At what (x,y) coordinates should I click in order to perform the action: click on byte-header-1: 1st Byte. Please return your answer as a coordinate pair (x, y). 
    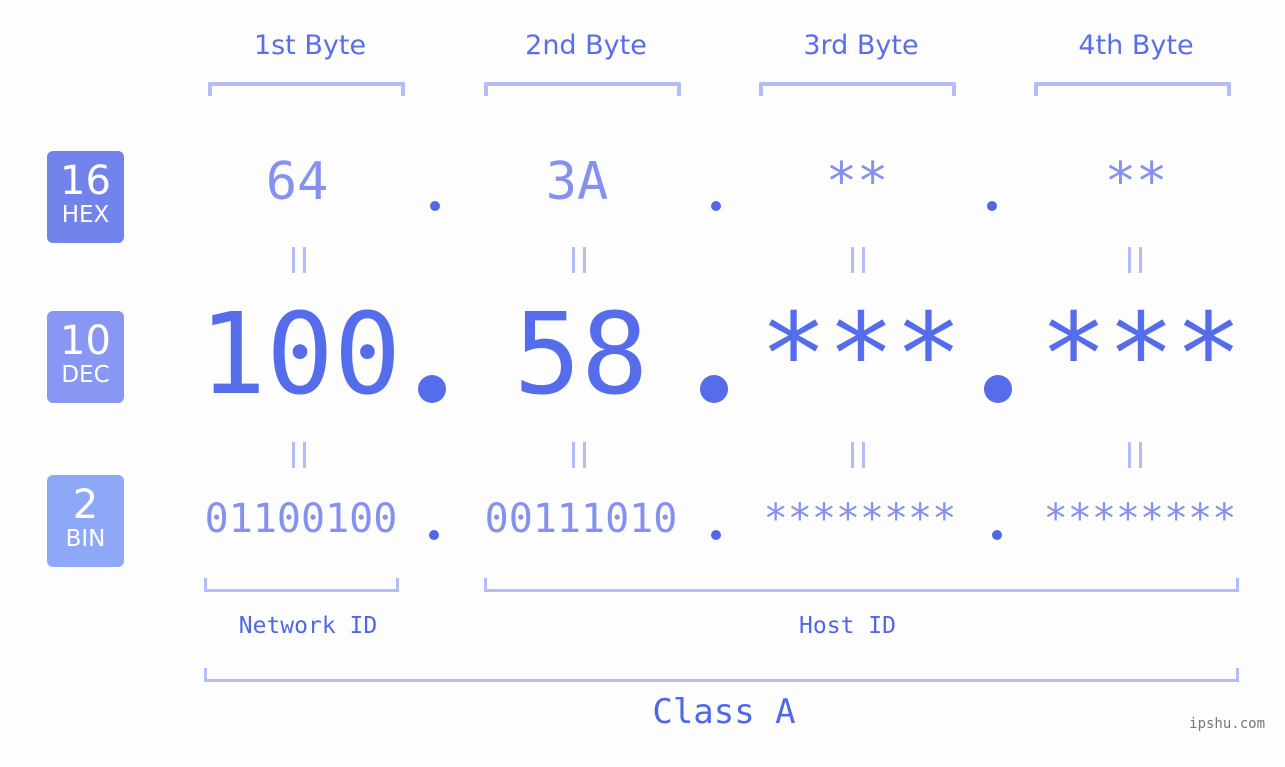
    Looking at the image, I should click on (310, 45).